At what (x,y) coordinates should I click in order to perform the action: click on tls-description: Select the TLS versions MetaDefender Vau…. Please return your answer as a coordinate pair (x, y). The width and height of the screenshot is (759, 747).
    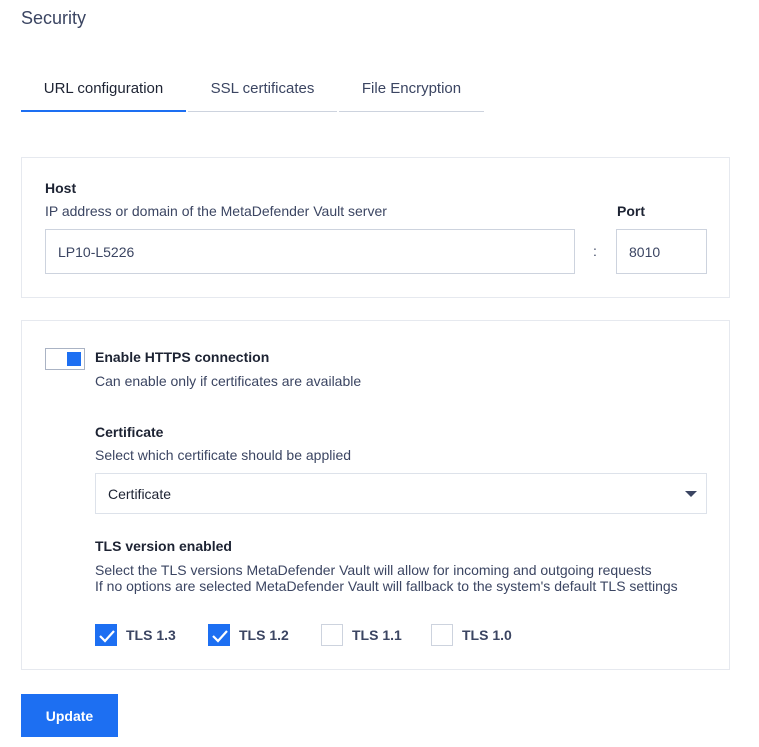
    Looking at the image, I should click on (405, 578).